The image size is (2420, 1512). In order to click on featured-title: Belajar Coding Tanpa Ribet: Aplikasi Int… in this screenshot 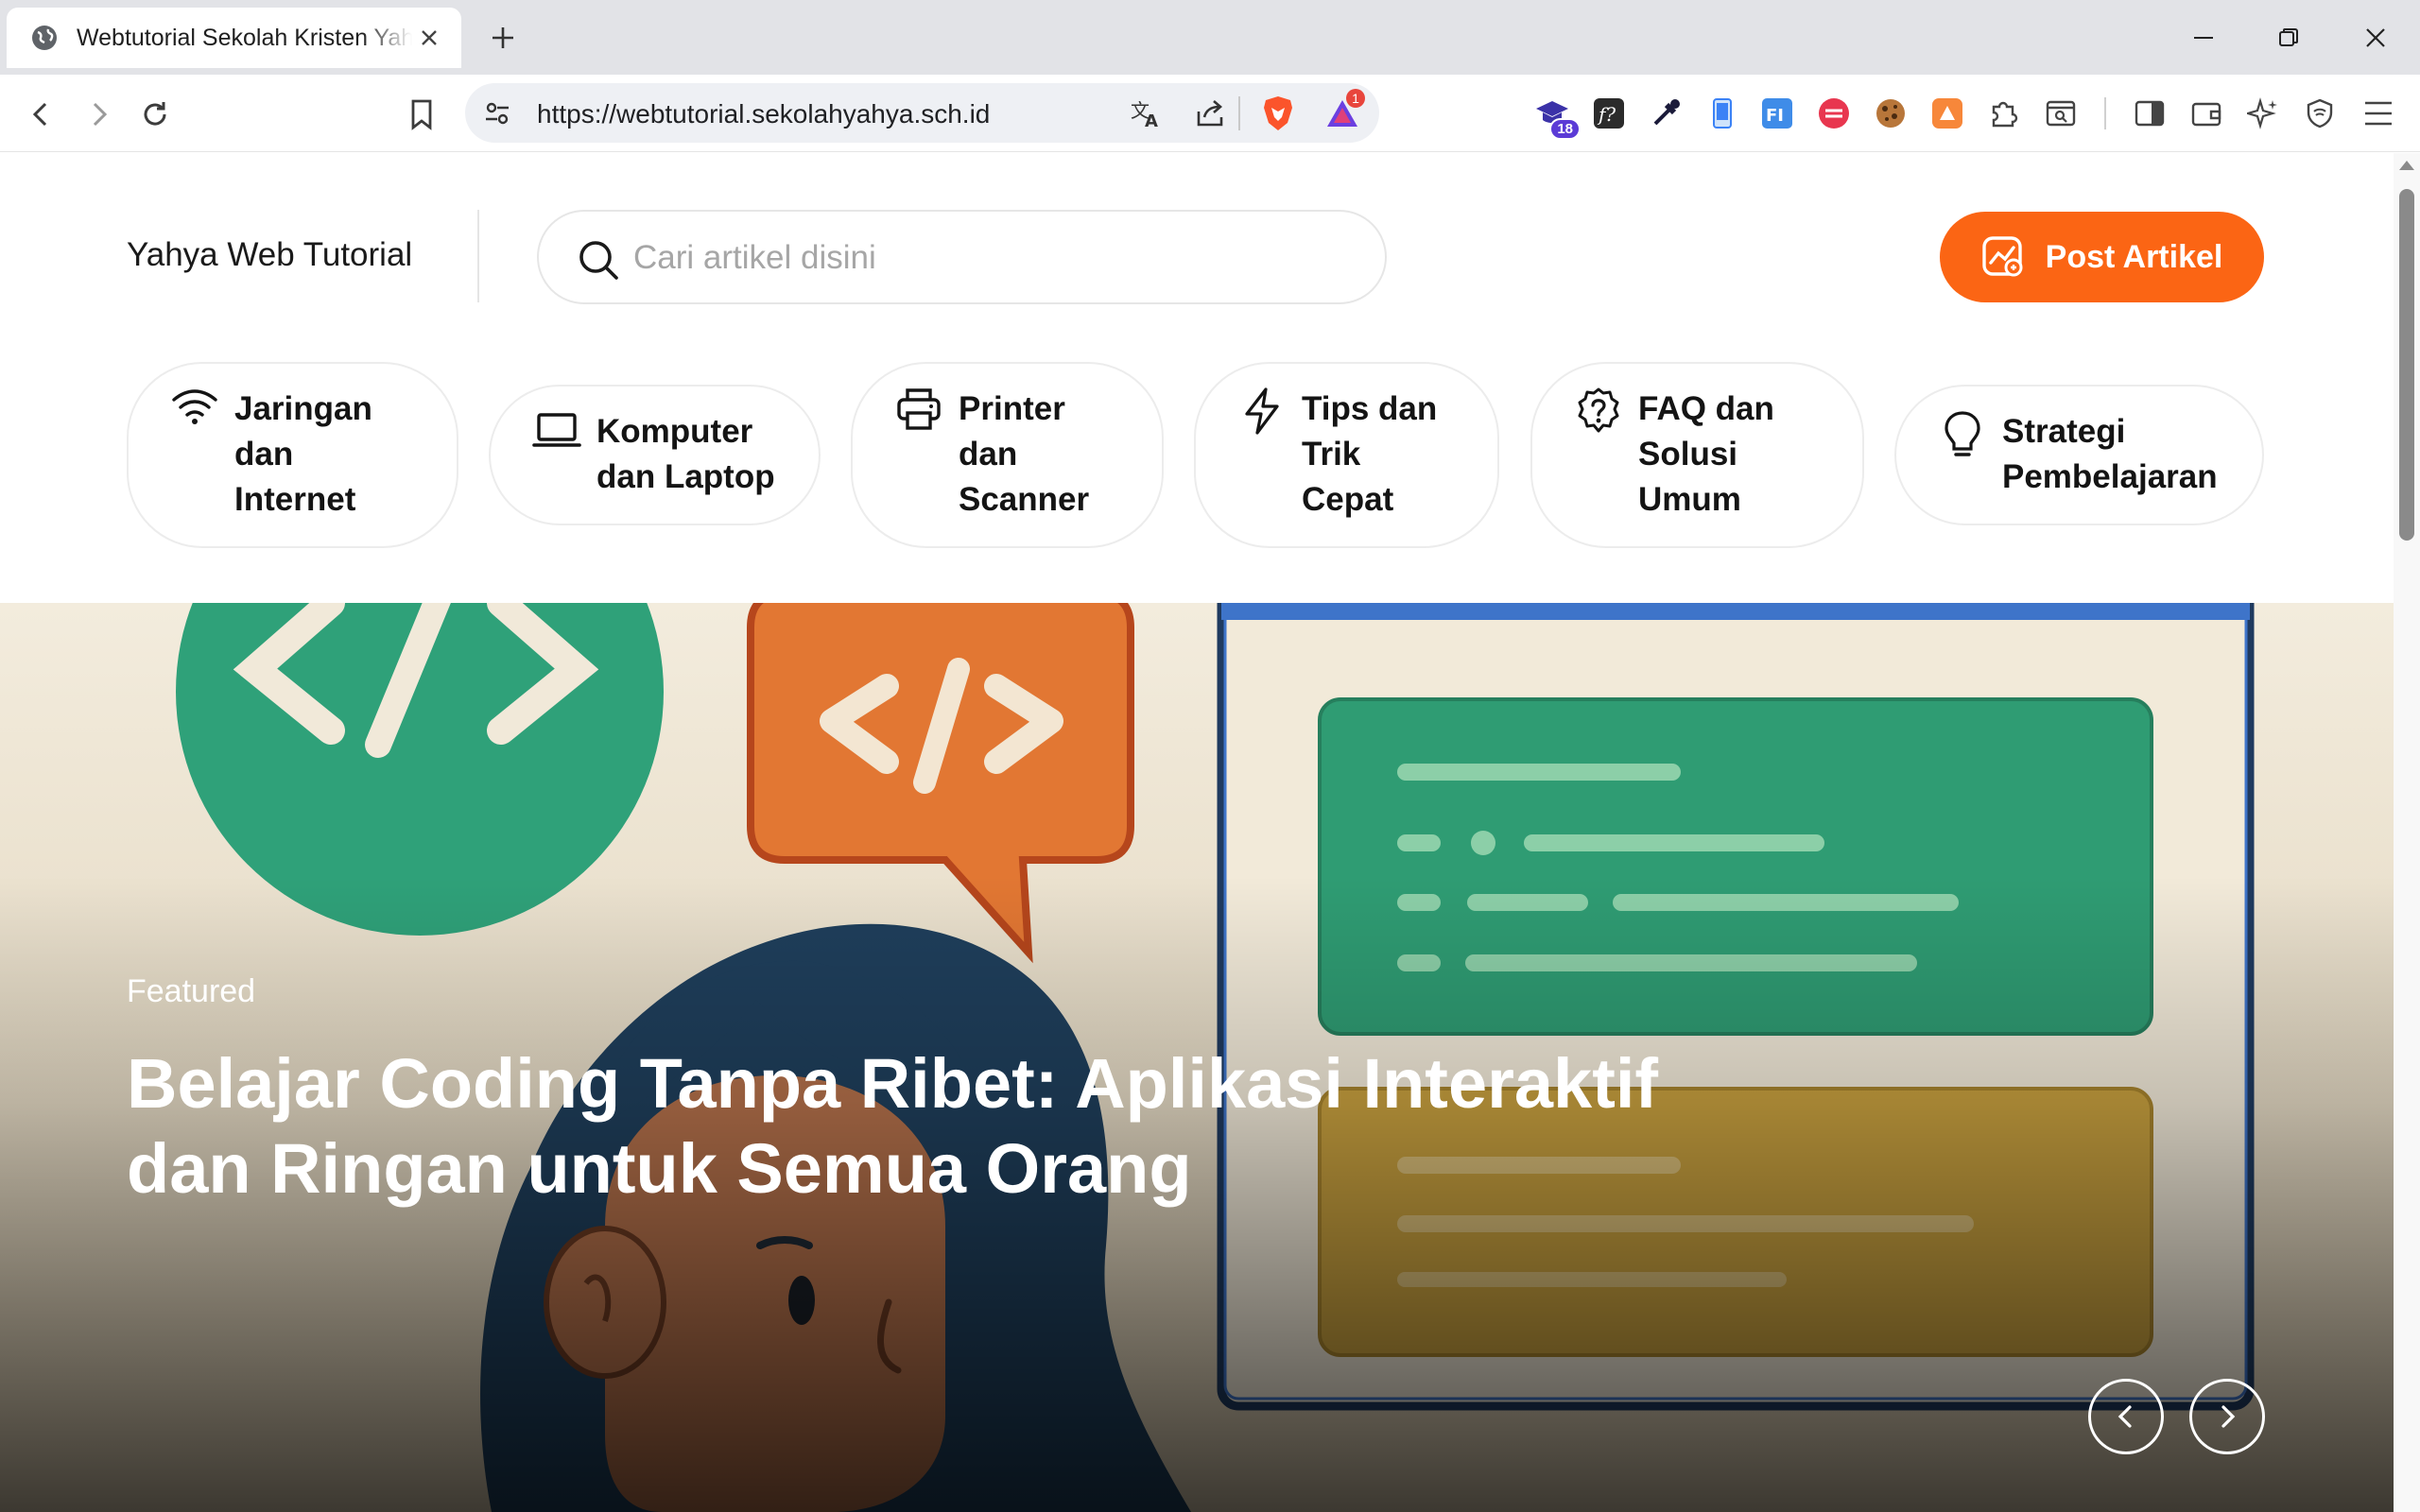, I will do `click(1001, 1126)`.